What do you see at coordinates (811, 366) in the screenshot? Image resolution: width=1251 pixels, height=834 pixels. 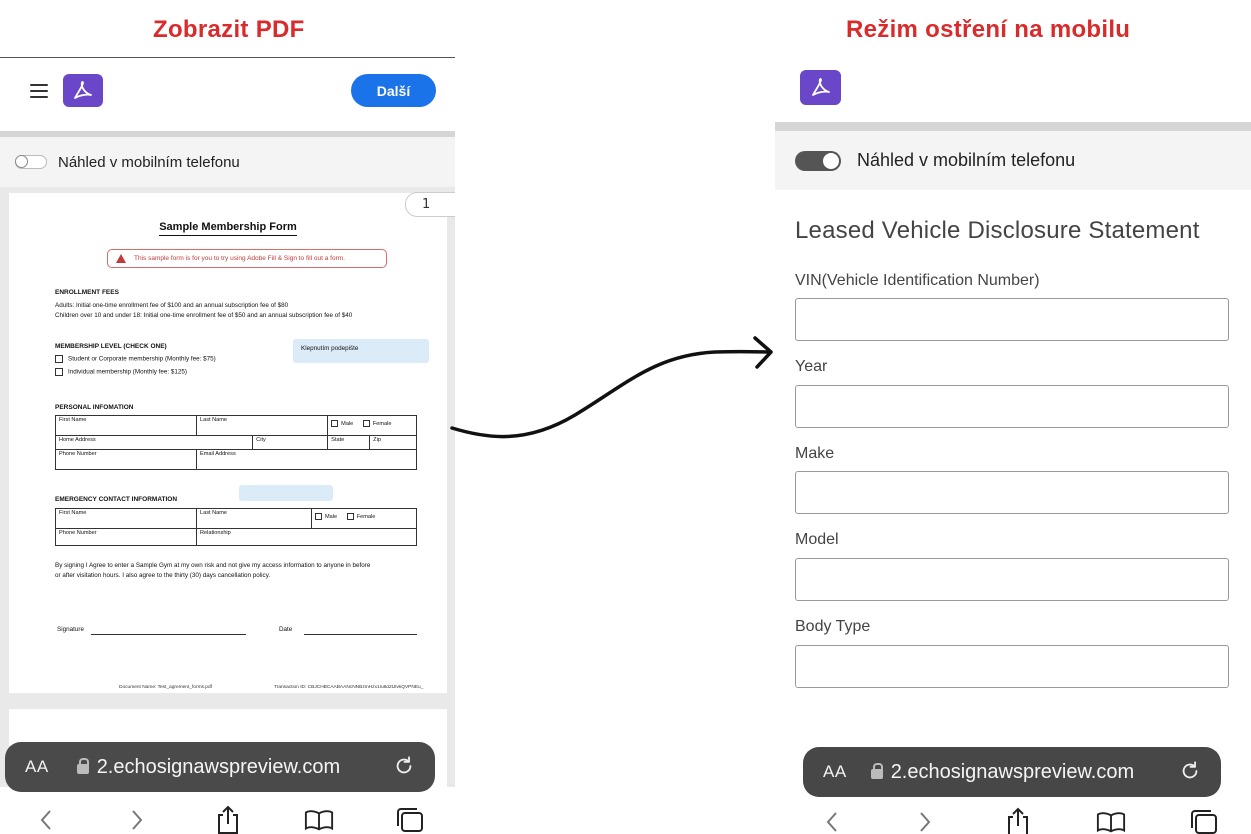 I see `year-label: Year` at bounding box center [811, 366].